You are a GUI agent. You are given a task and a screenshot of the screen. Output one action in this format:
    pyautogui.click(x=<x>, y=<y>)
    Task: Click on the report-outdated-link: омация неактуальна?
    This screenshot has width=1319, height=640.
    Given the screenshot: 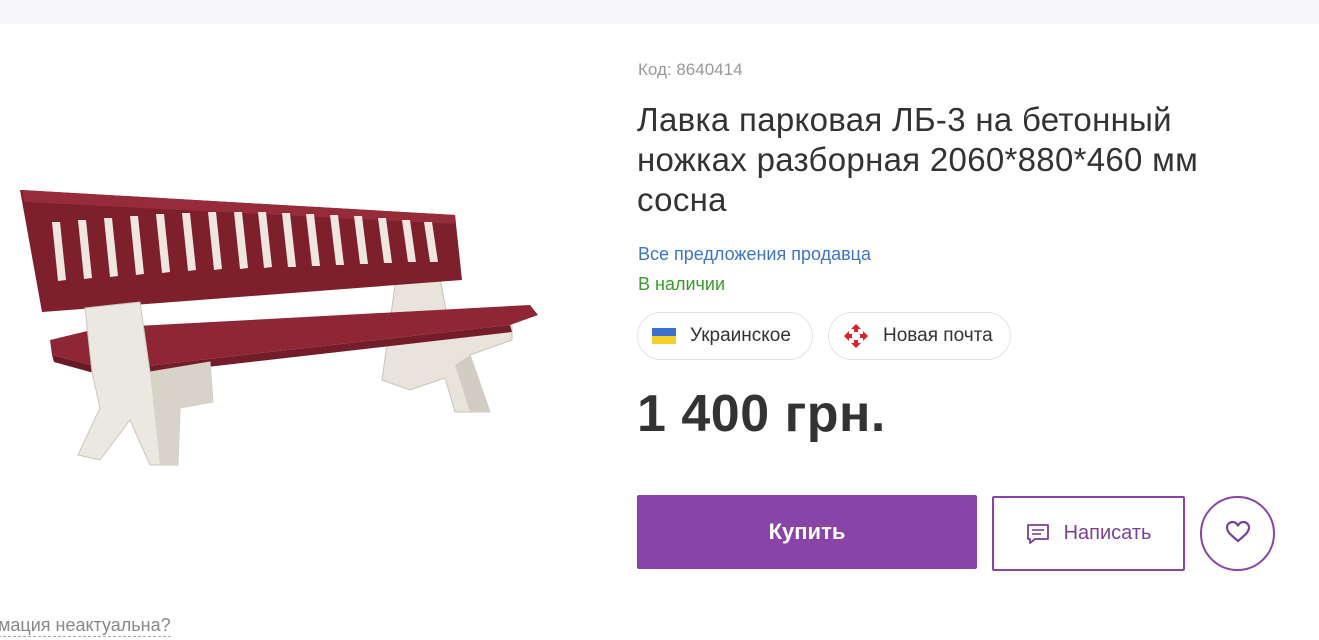 What is the action you would take?
    pyautogui.click(x=85, y=625)
    